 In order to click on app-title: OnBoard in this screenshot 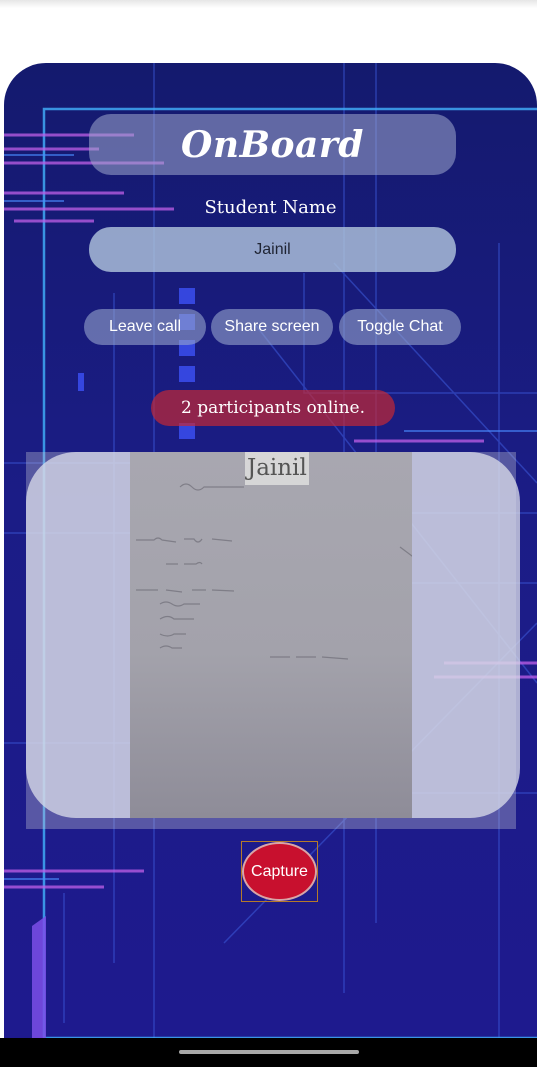, I will do `click(272, 144)`.